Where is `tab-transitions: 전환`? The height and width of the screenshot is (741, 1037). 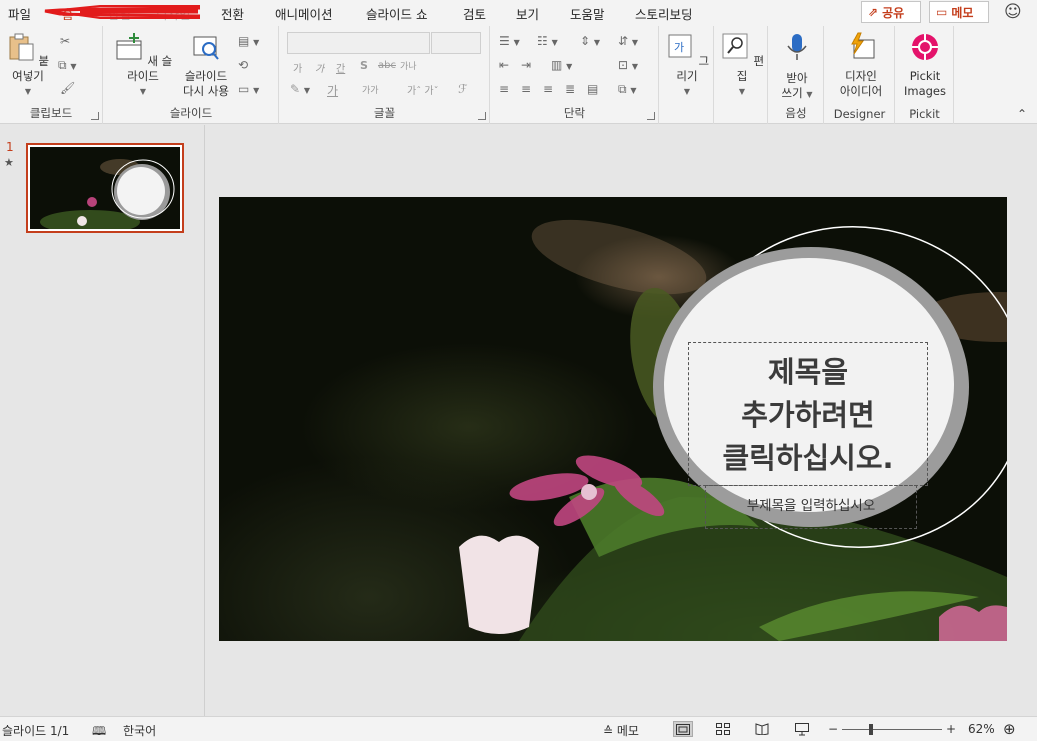 tab-transitions: 전환 is located at coordinates (232, 13).